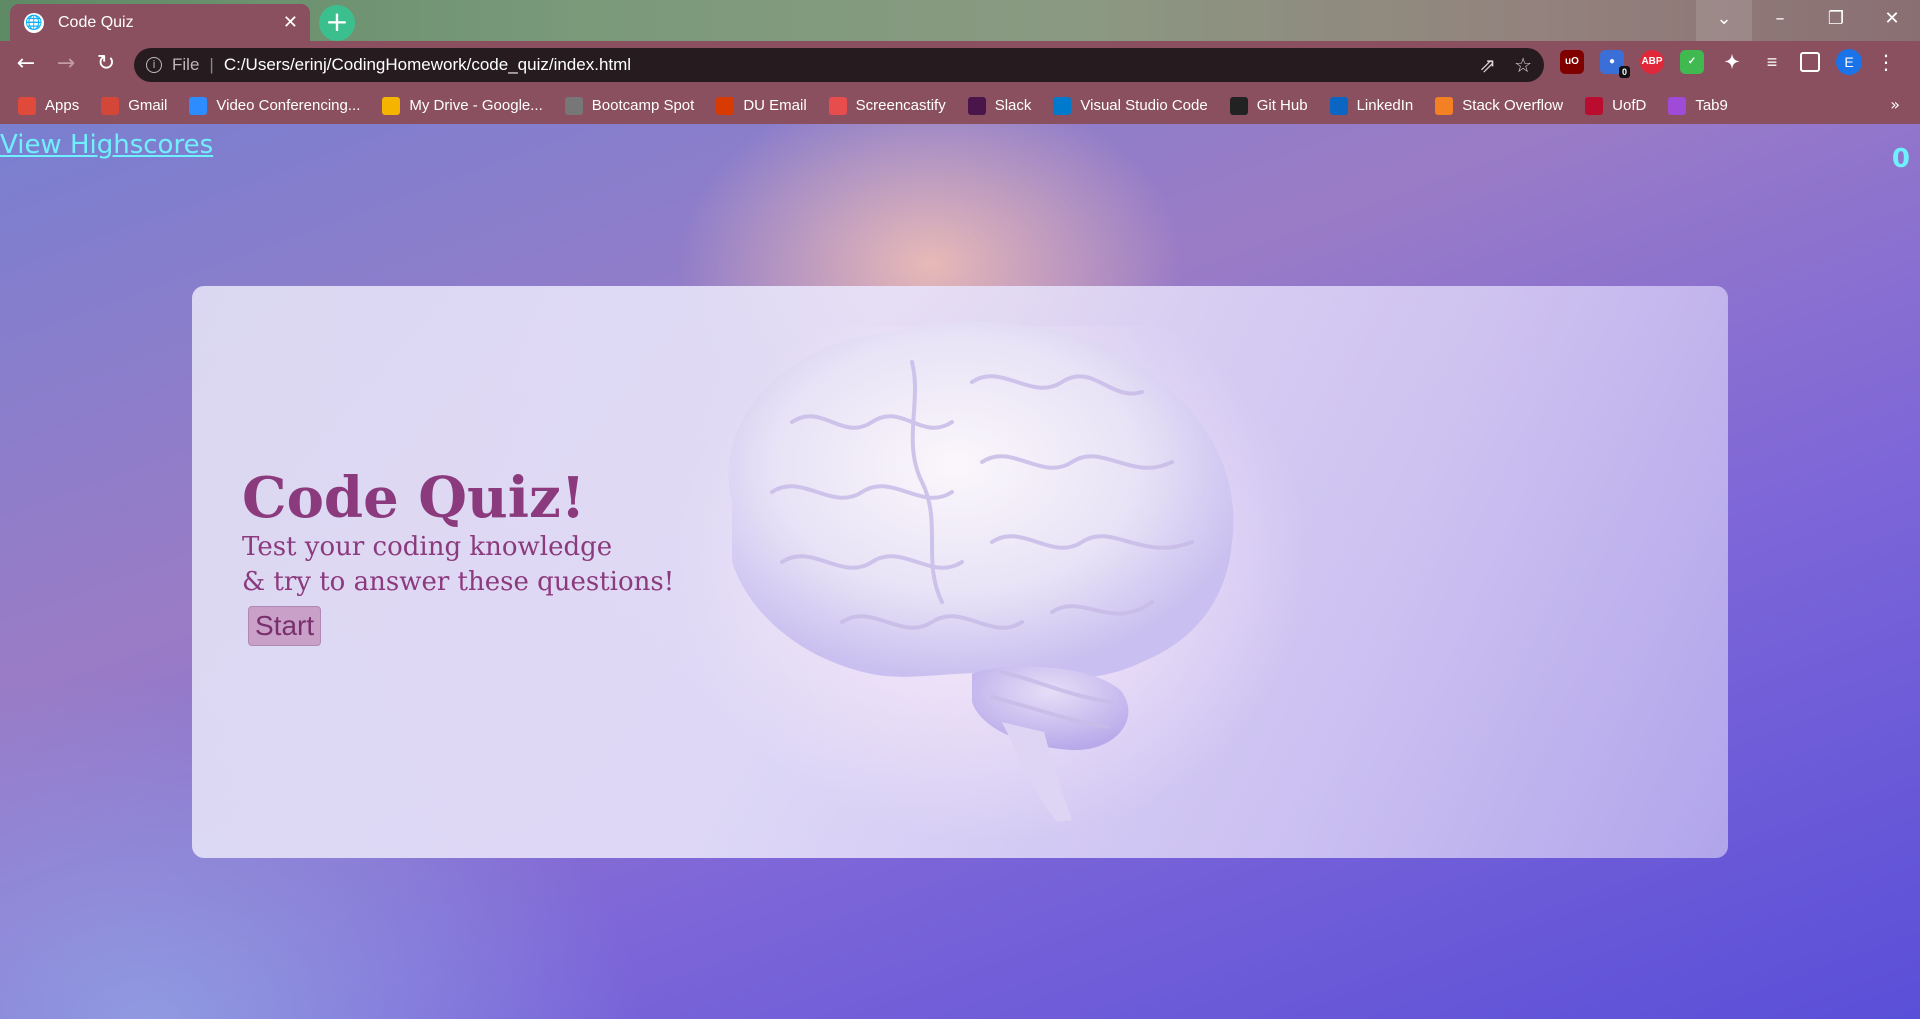 The height and width of the screenshot is (1019, 1920). I want to click on bookmark-item: Stack Overflow, so click(1499, 105).